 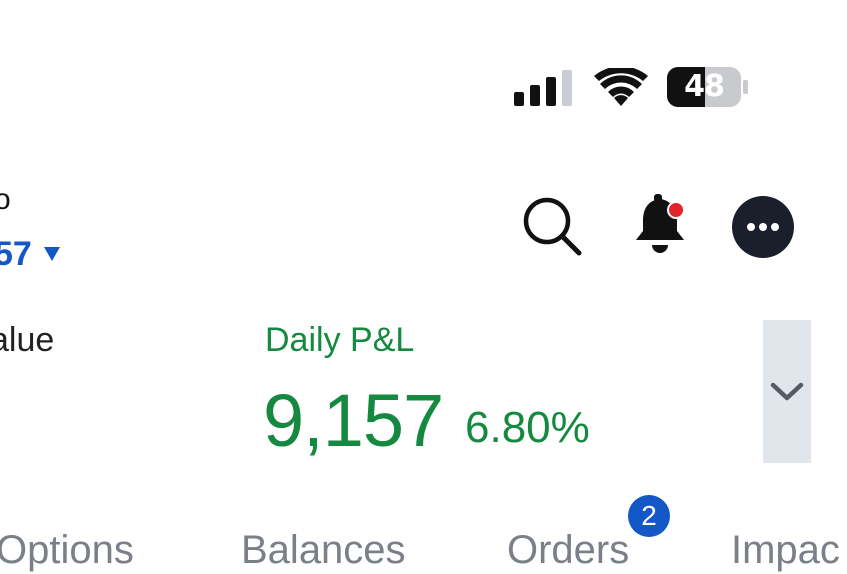 What do you see at coordinates (649, 516) in the screenshot?
I see `orders-count-badge: 2` at bounding box center [649, 516].